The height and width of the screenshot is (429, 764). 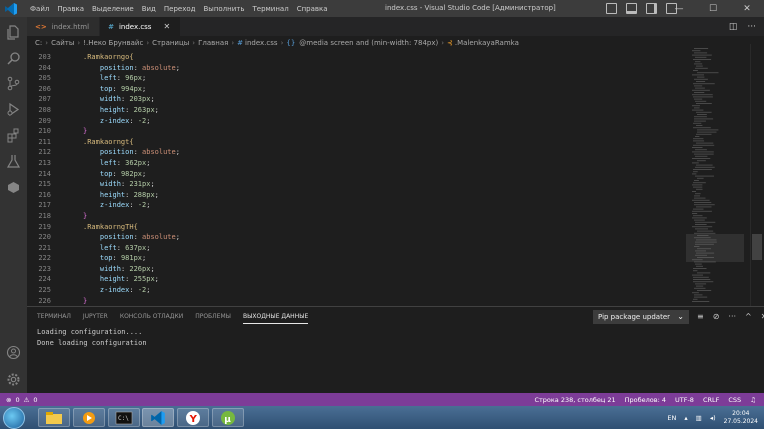 What do you see at coordinates (223, 9) in the screenshot?
I see `menu-run: Выполнить` at bounding box center [223, 9].